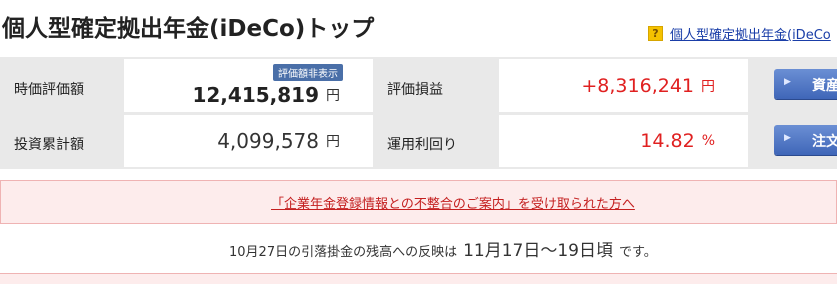 This screenshot has height=284, width=837. I want to click on invested-unit: 円, so click(333, 142).